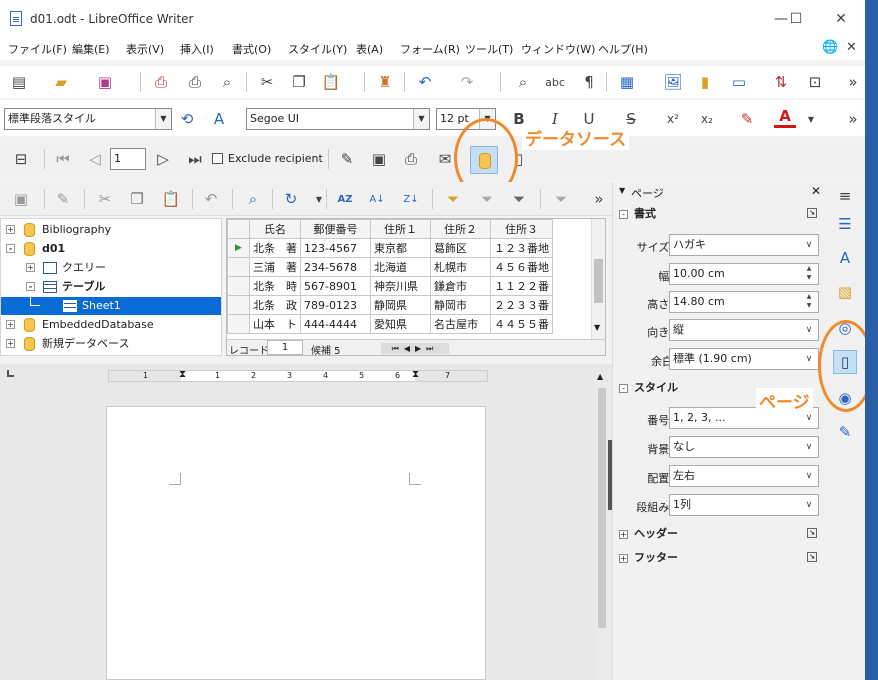  Describe the element at coordinates (744, 447) in the screenshot. I see `background-select: なし ∨` at that location.